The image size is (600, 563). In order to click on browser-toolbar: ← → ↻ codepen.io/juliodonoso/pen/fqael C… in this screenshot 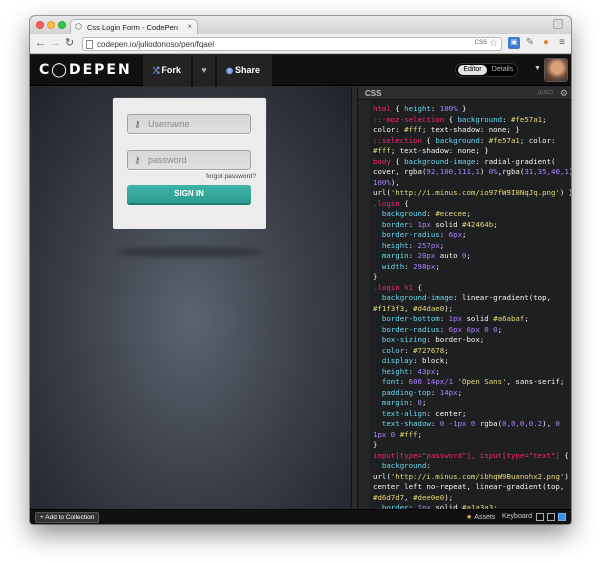, I will do `click(300, 44)`.